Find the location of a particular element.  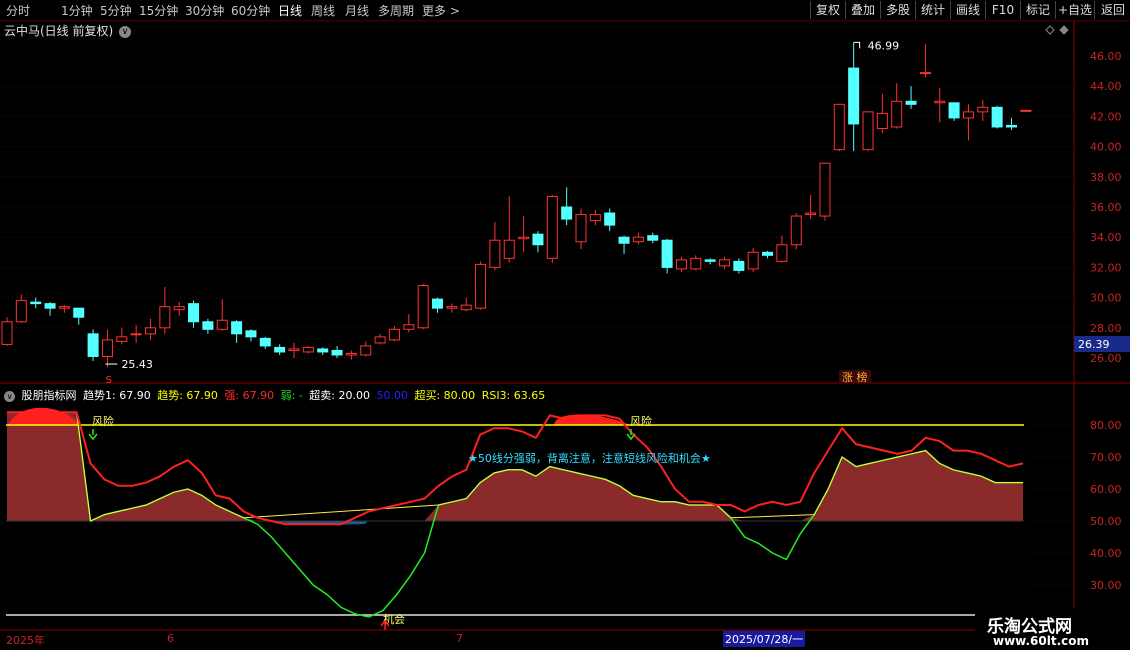

low-price-label: 25.43 is located at coordinates (137, 364).